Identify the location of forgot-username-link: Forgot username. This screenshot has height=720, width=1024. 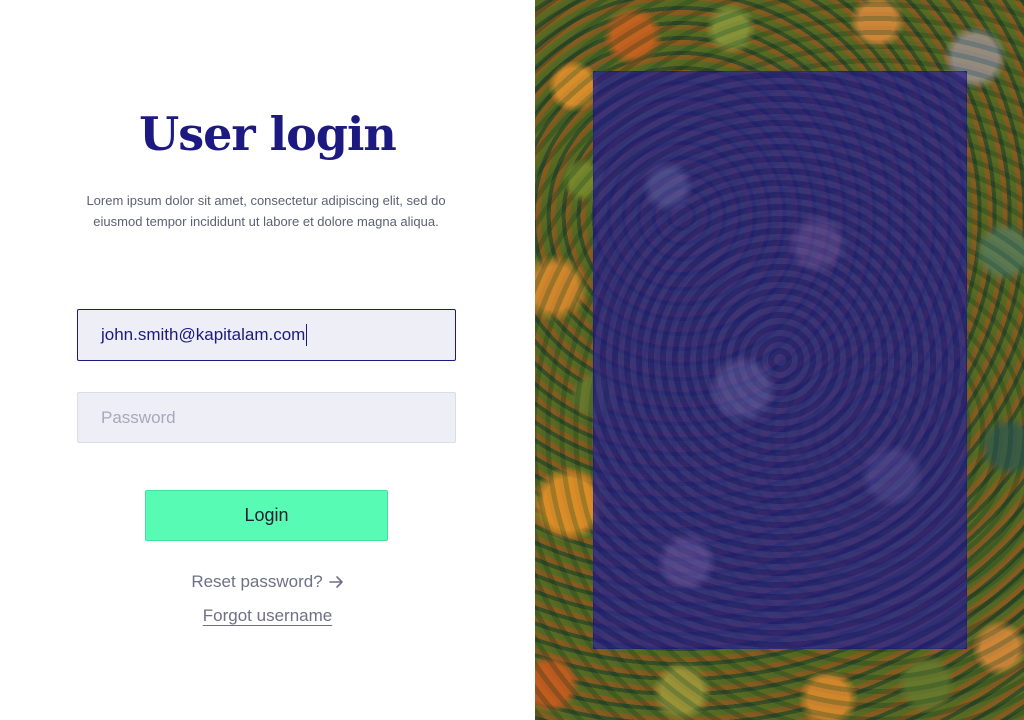
(267, 616).